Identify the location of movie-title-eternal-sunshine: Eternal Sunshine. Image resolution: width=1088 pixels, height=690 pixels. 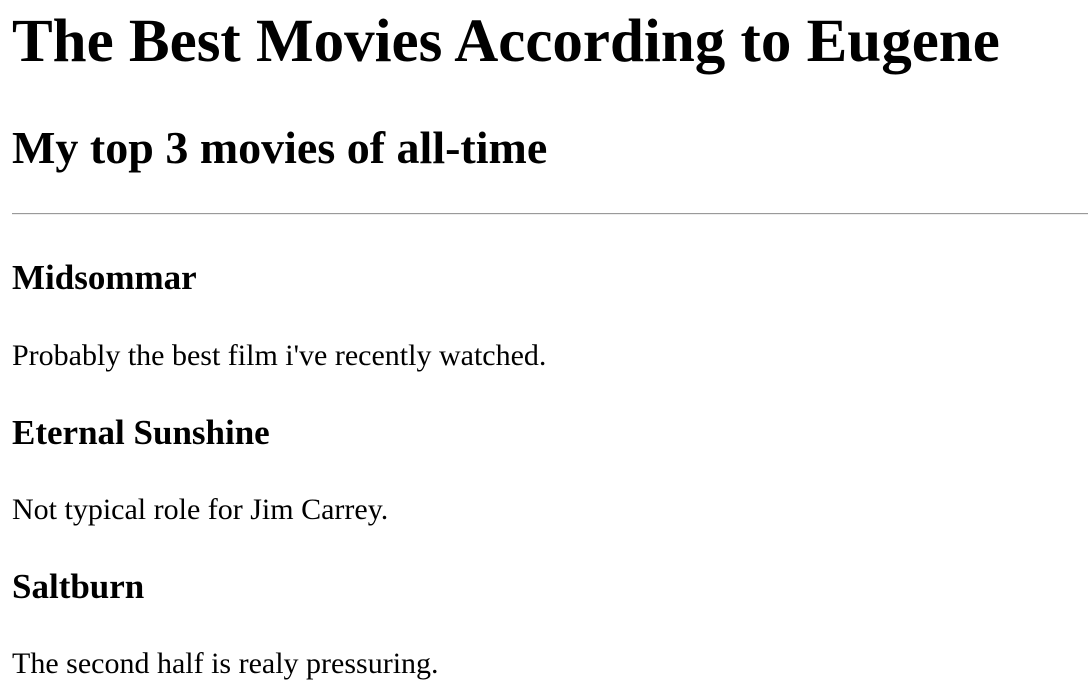
(141, 432).